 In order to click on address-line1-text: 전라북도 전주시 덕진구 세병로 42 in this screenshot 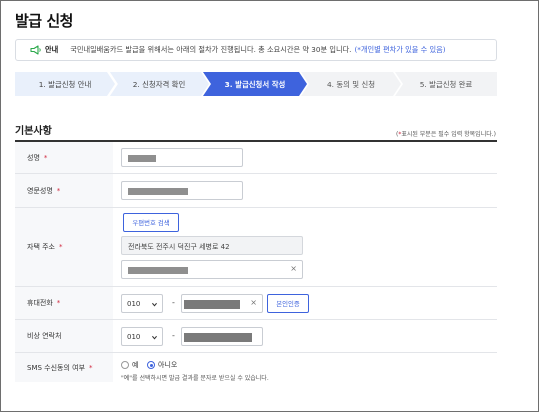, I will do `click(179, 247)`.